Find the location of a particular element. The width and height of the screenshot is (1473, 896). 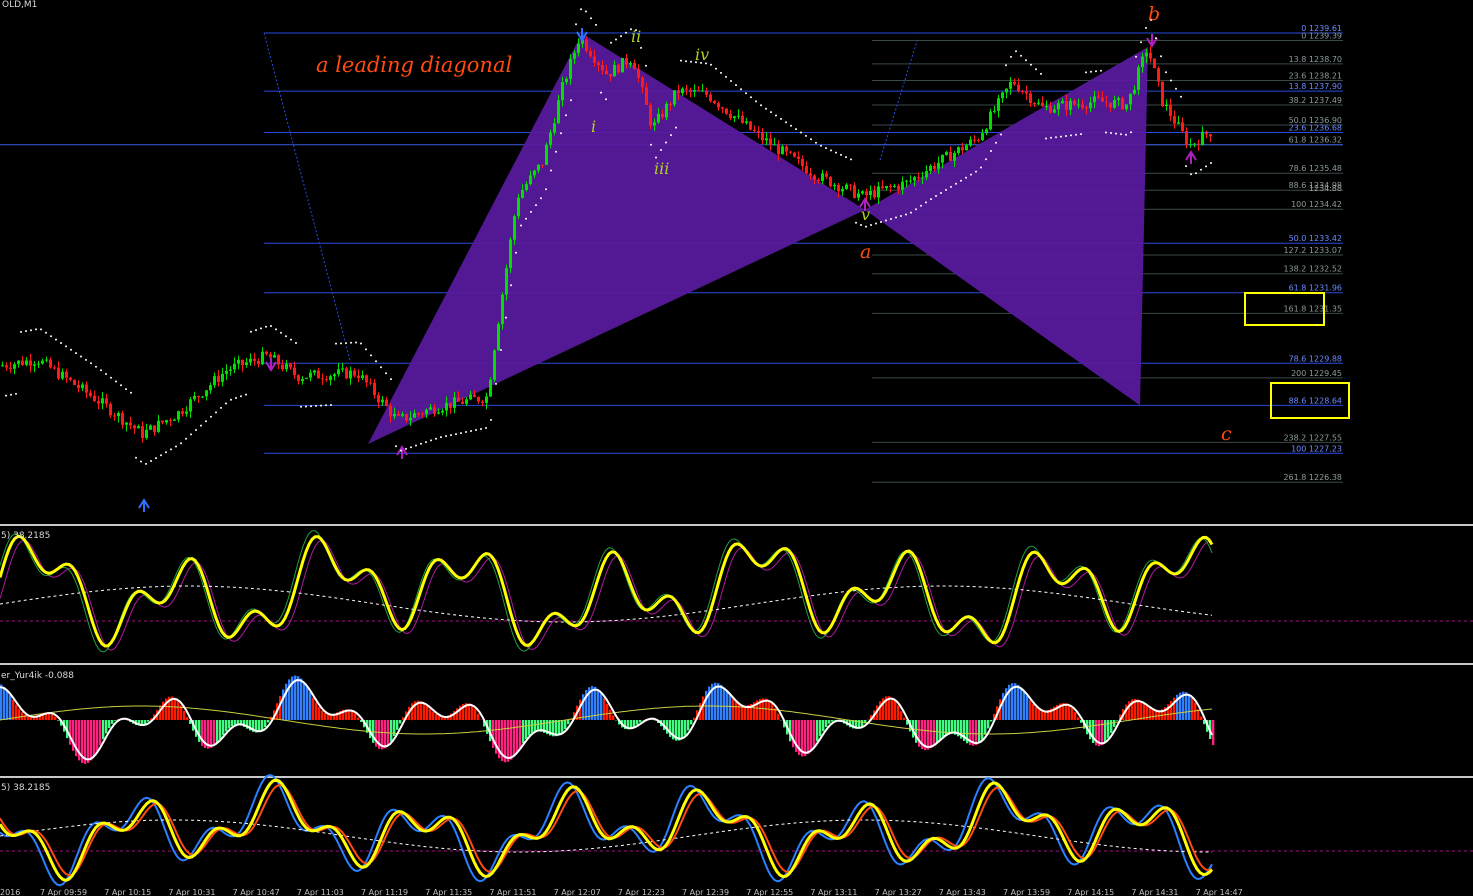

time-axis-tick: 7 Apr 10:31 is located at coordinates (191, 892).